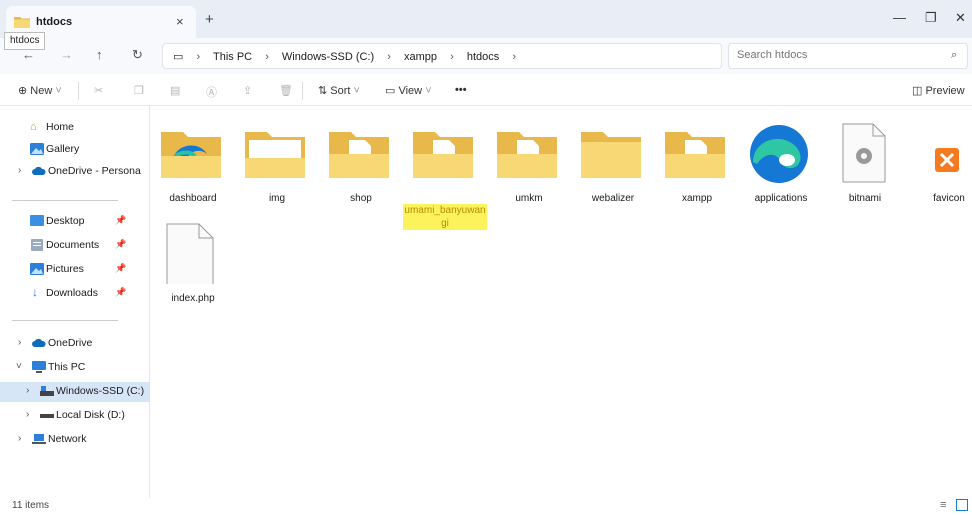 The image size is (972, 515). I want to click on edge-icon, so click(779, 154).